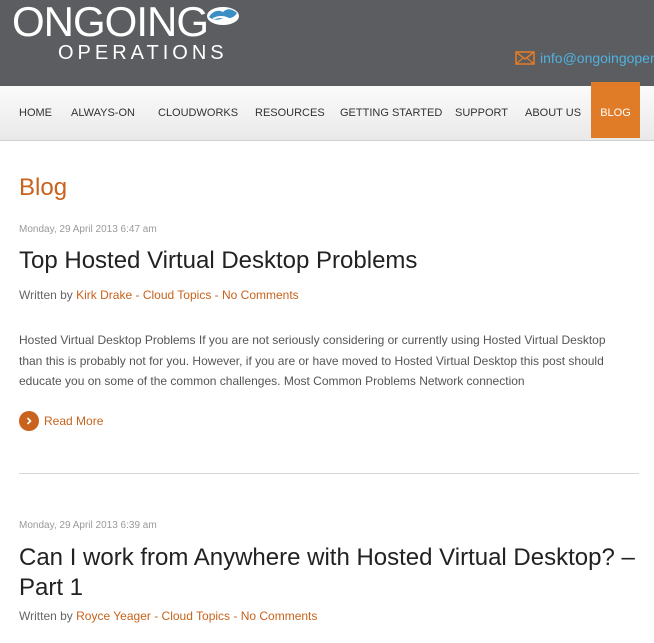 The width and height of the screenshot is (654, 643). I want to click on nav-item-always-on: ALWAYS-ON, so click(103, 113).